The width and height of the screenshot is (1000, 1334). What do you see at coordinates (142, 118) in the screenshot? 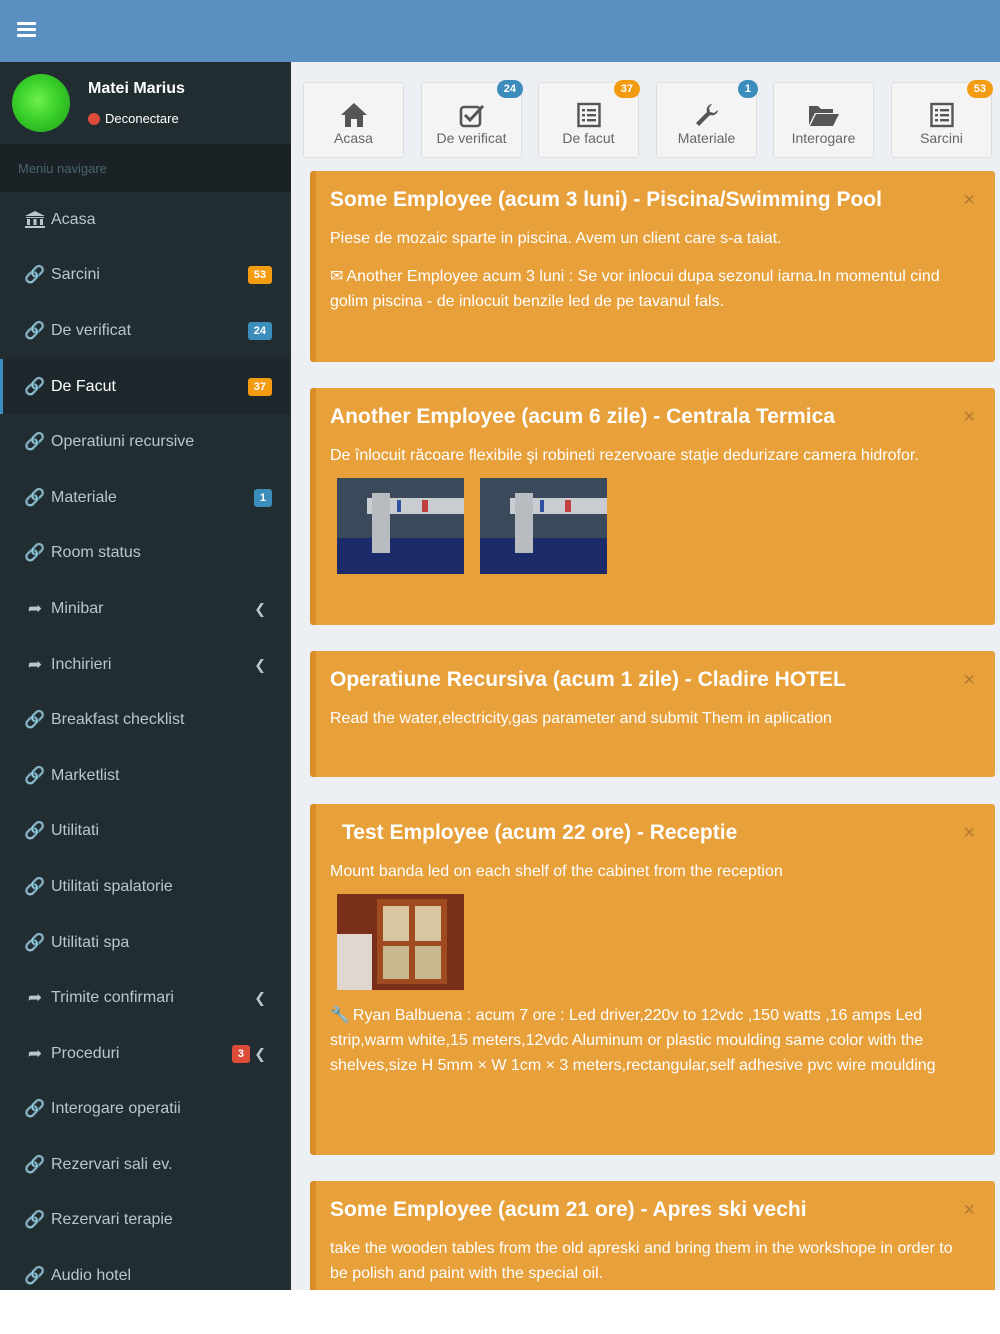
I see `logout-label: Deconectare` at bounding box center [142, 118].